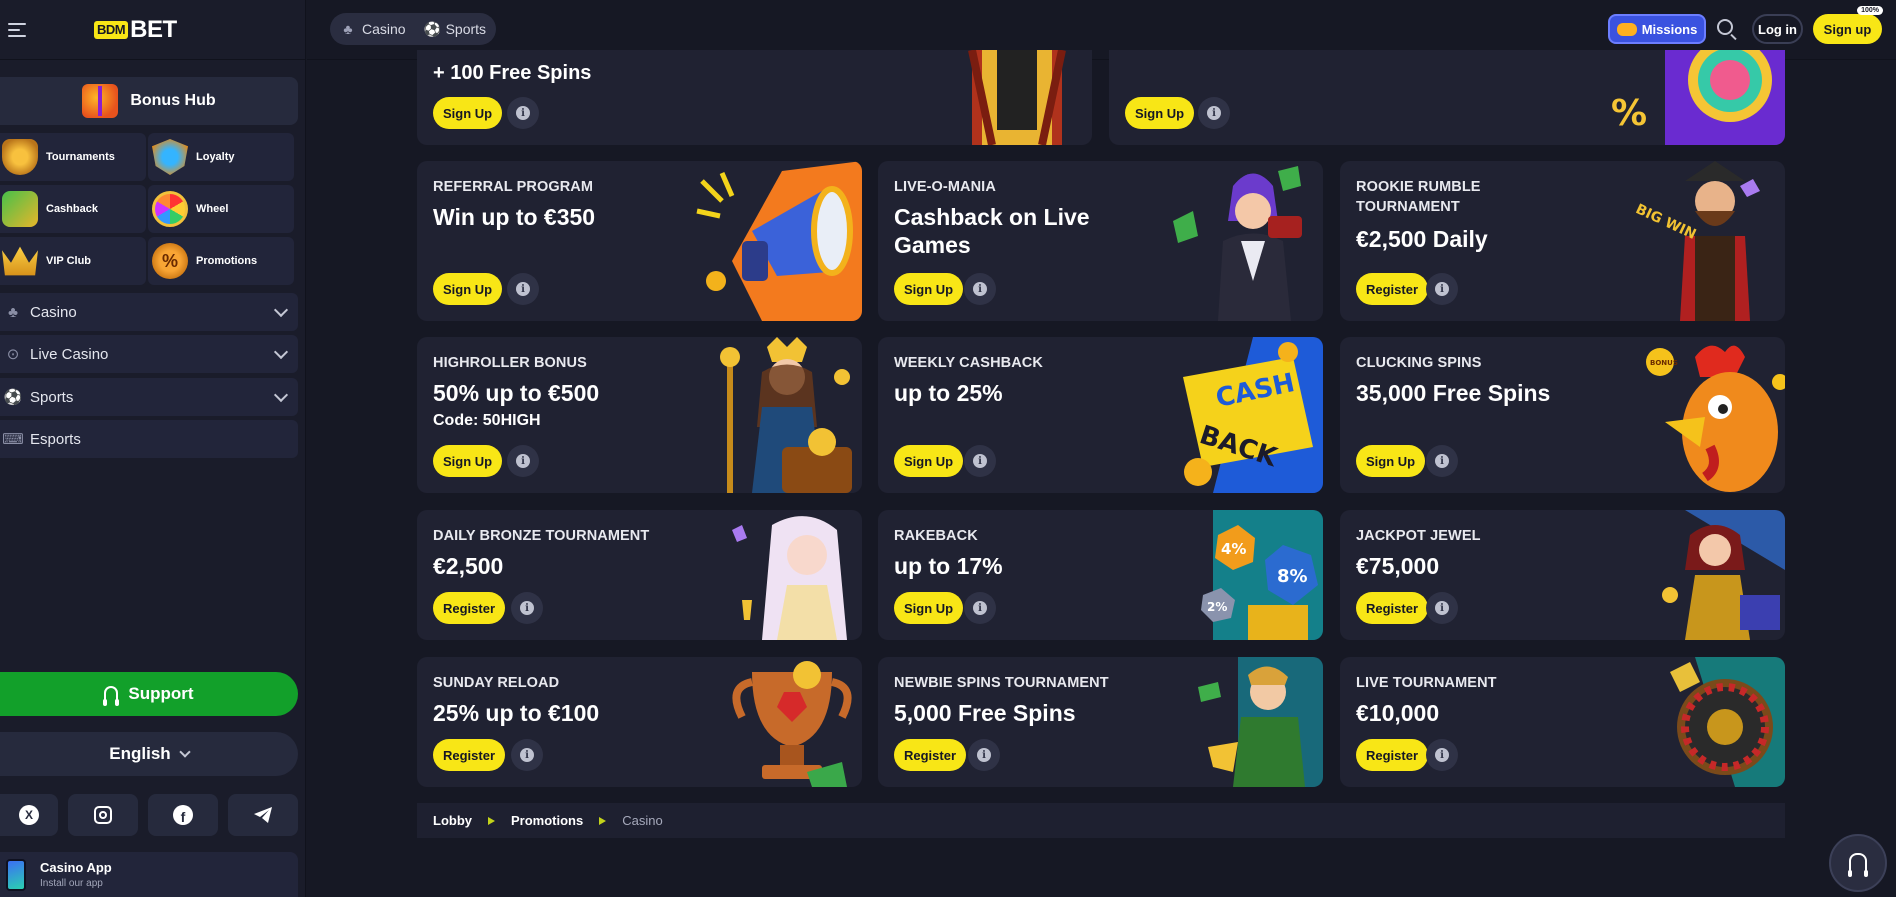  What do you see at coordinates (1001, 683) in the screenshot?
I see `promo-category: NEWBIE SPINS TOURNAMENT` at bounding box center [1001, 683].